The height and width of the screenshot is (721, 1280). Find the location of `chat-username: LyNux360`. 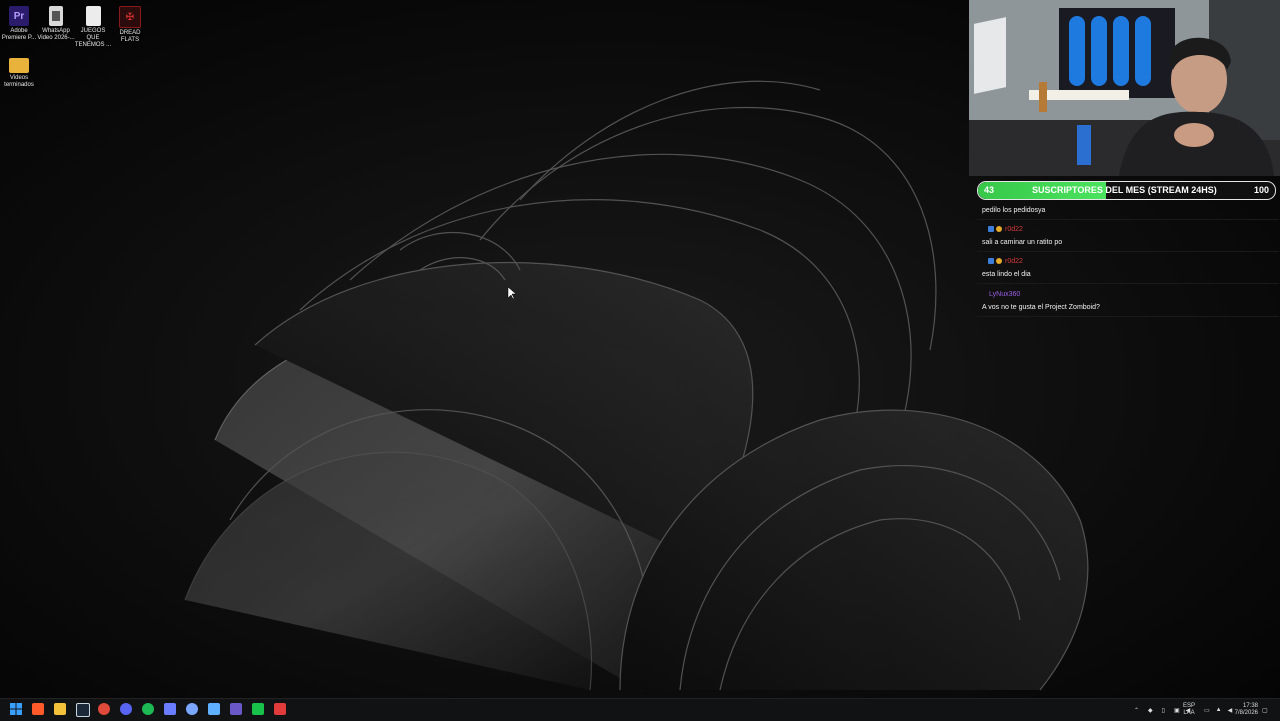

chat-username: LyNux360 is located at coordinates (1005, 294).